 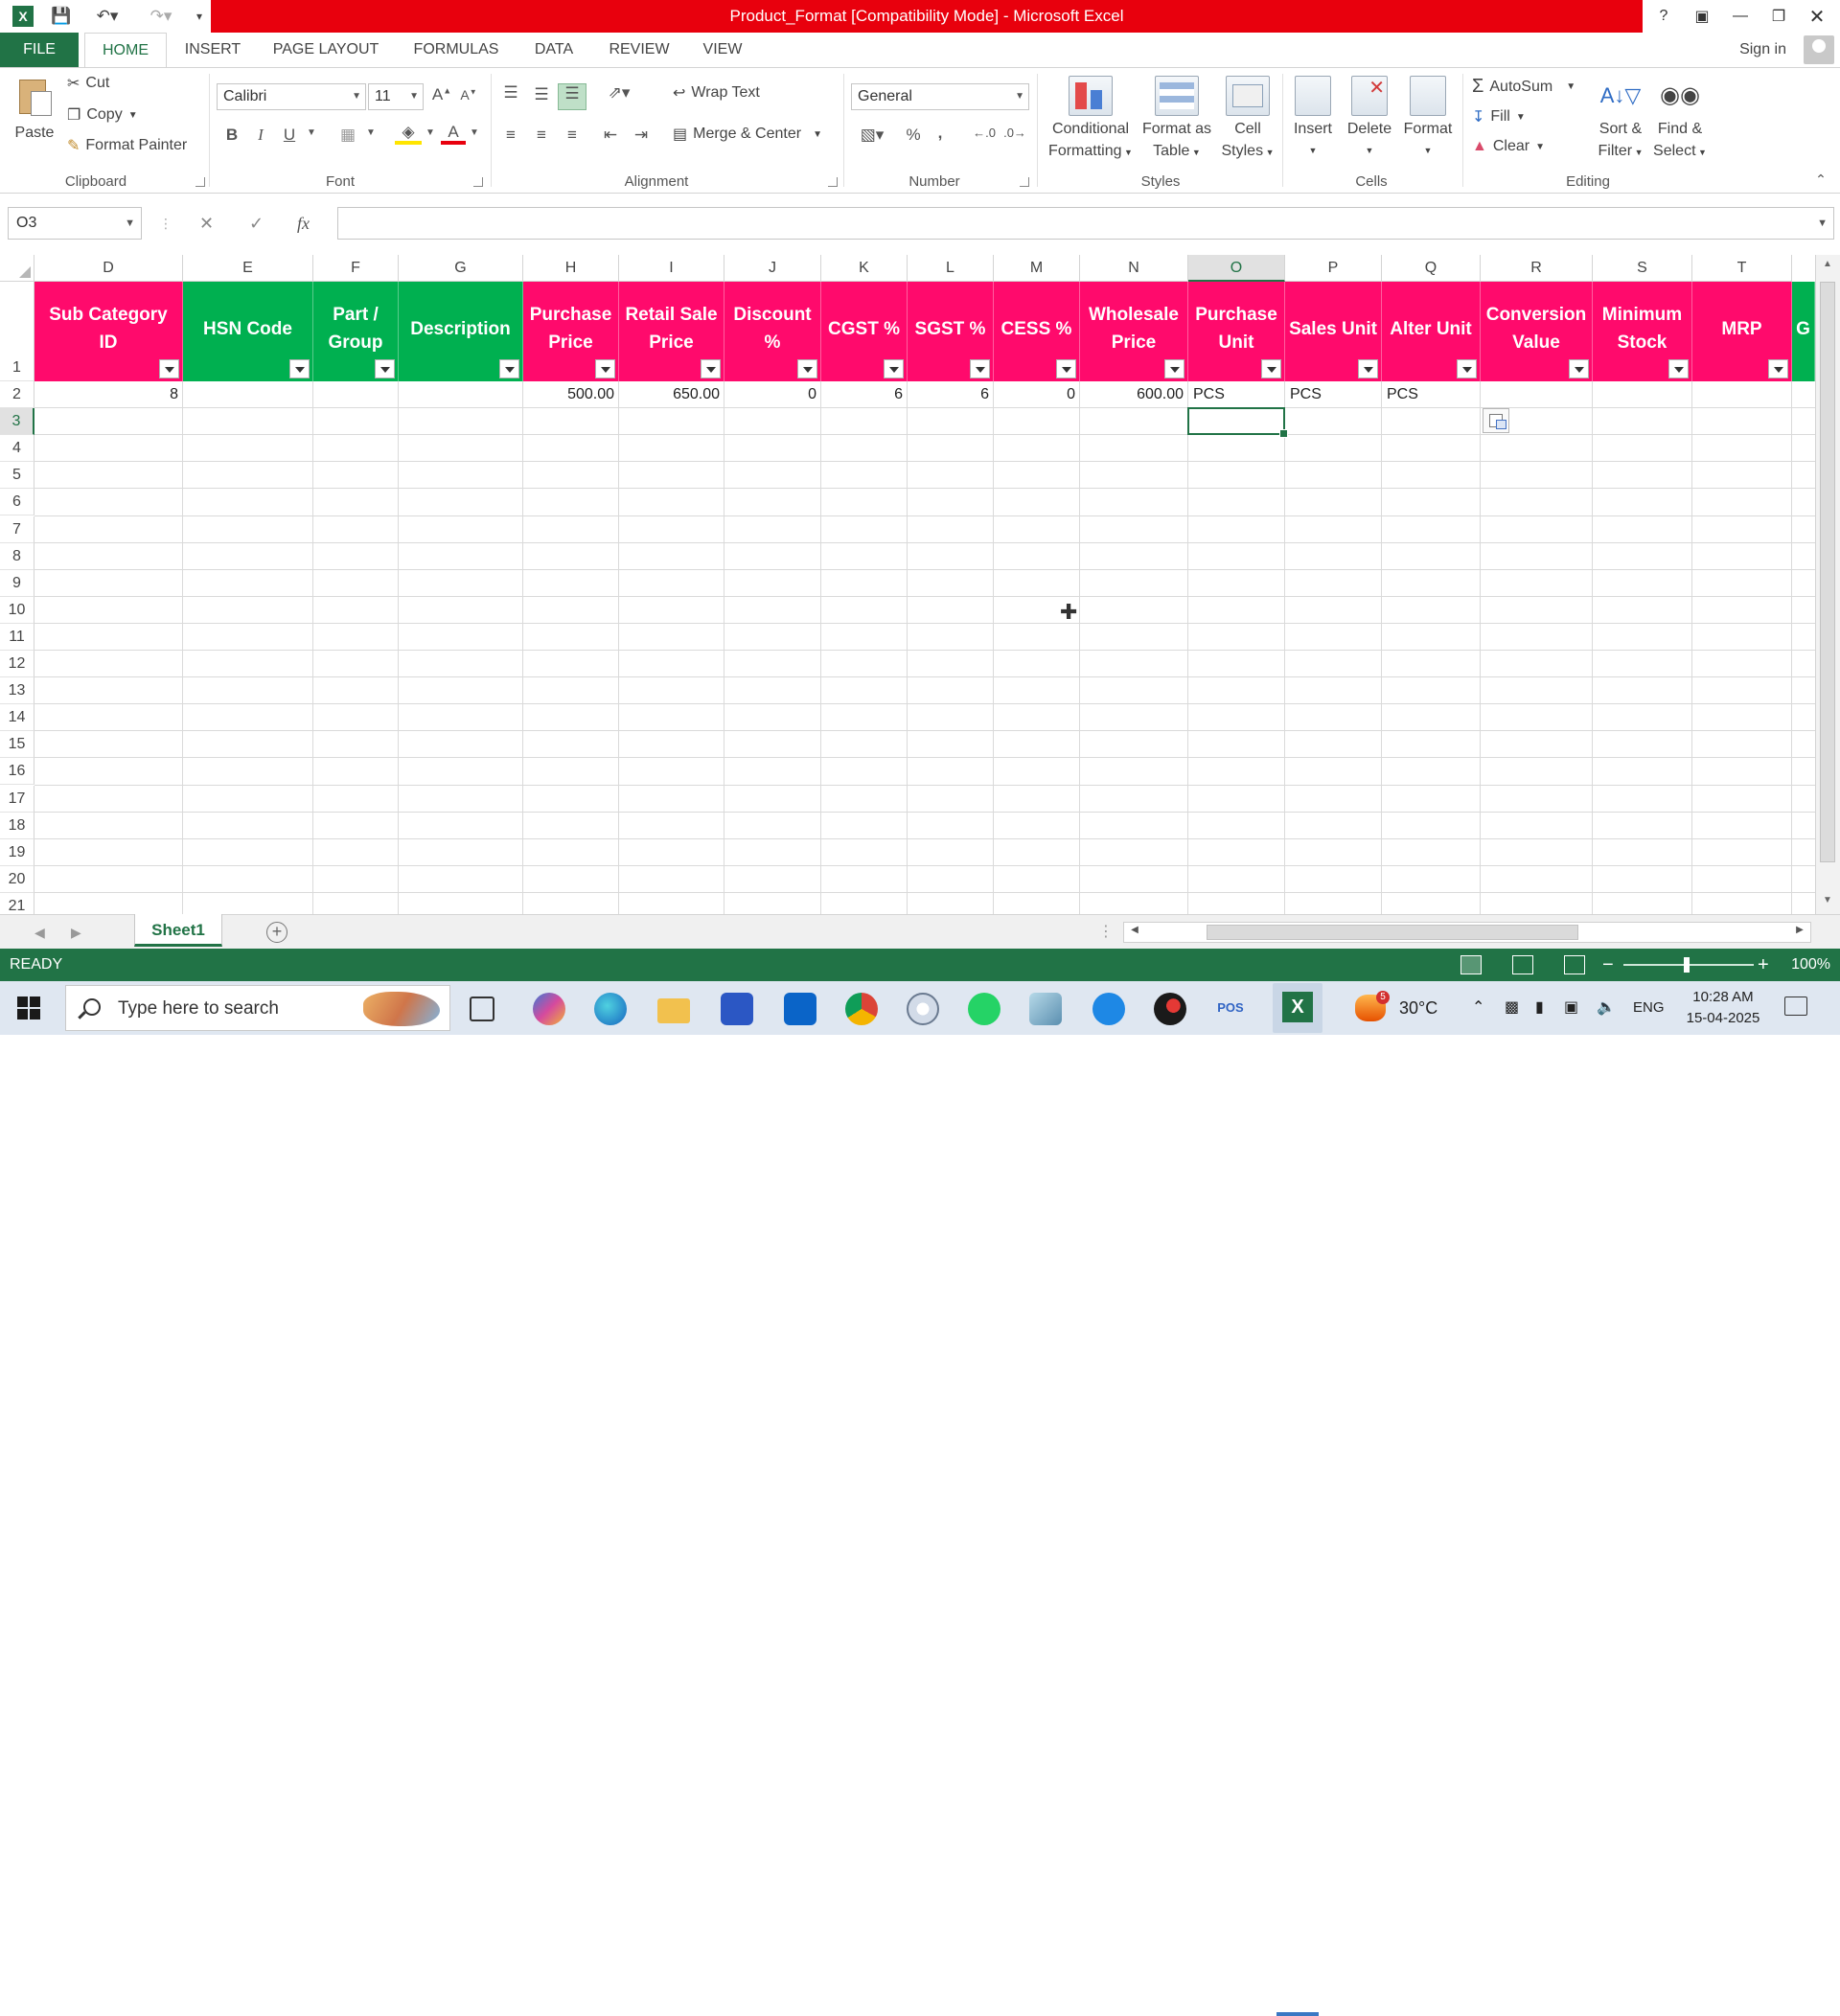 I want to click on fill-color-dropdown-icon: ▼, so click(x=430, y=133).